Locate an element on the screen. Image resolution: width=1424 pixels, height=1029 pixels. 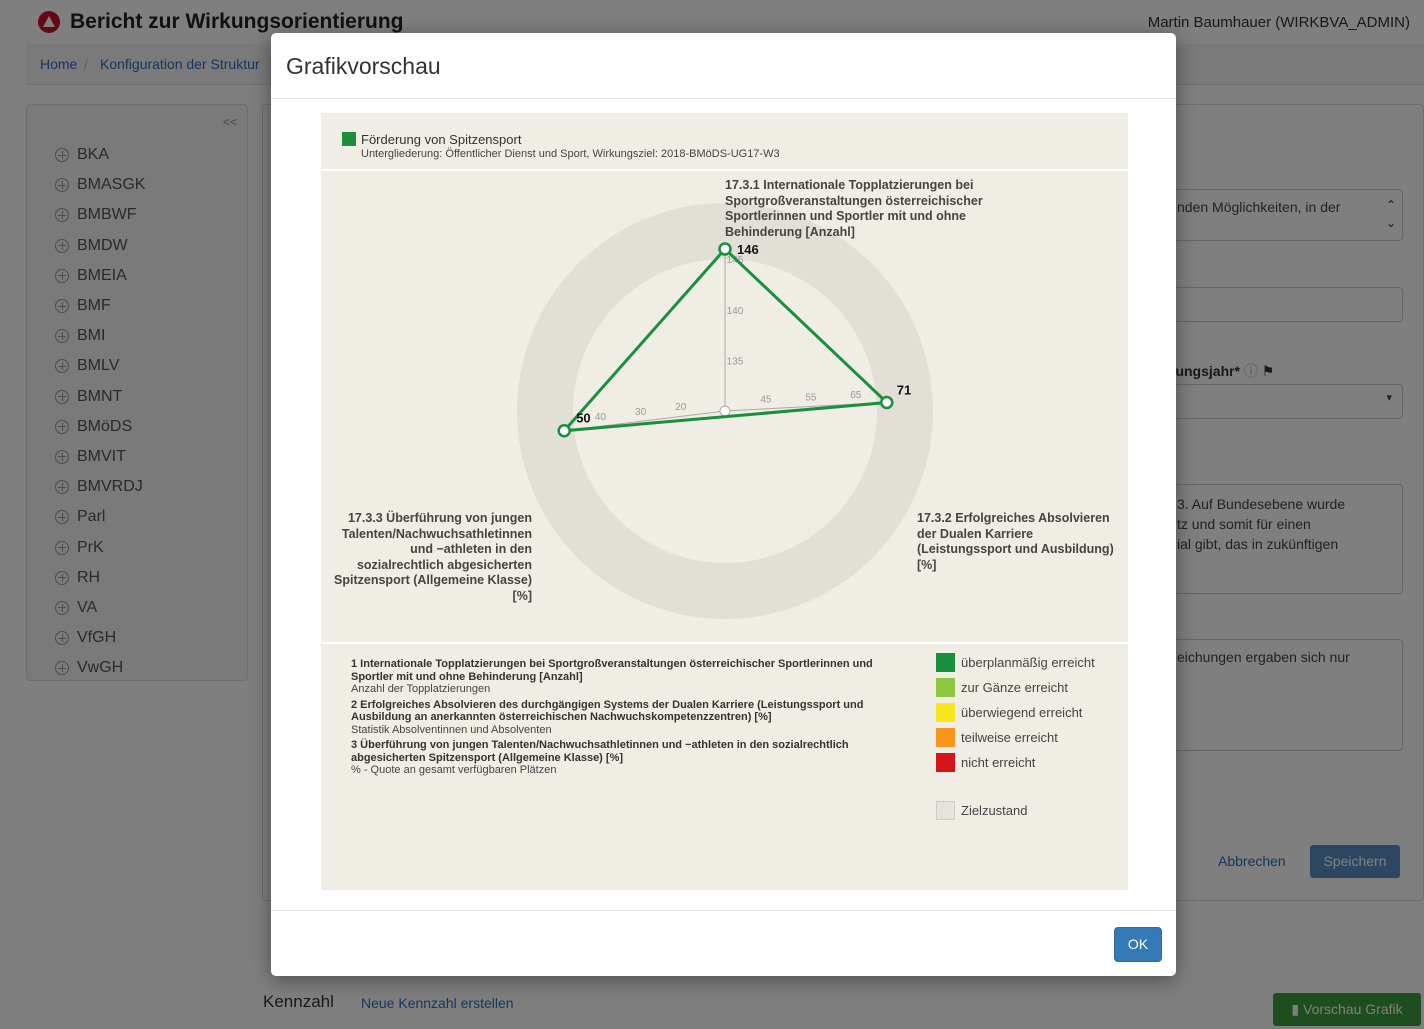
tick-label: 30 is located at coordinates (641, 412).